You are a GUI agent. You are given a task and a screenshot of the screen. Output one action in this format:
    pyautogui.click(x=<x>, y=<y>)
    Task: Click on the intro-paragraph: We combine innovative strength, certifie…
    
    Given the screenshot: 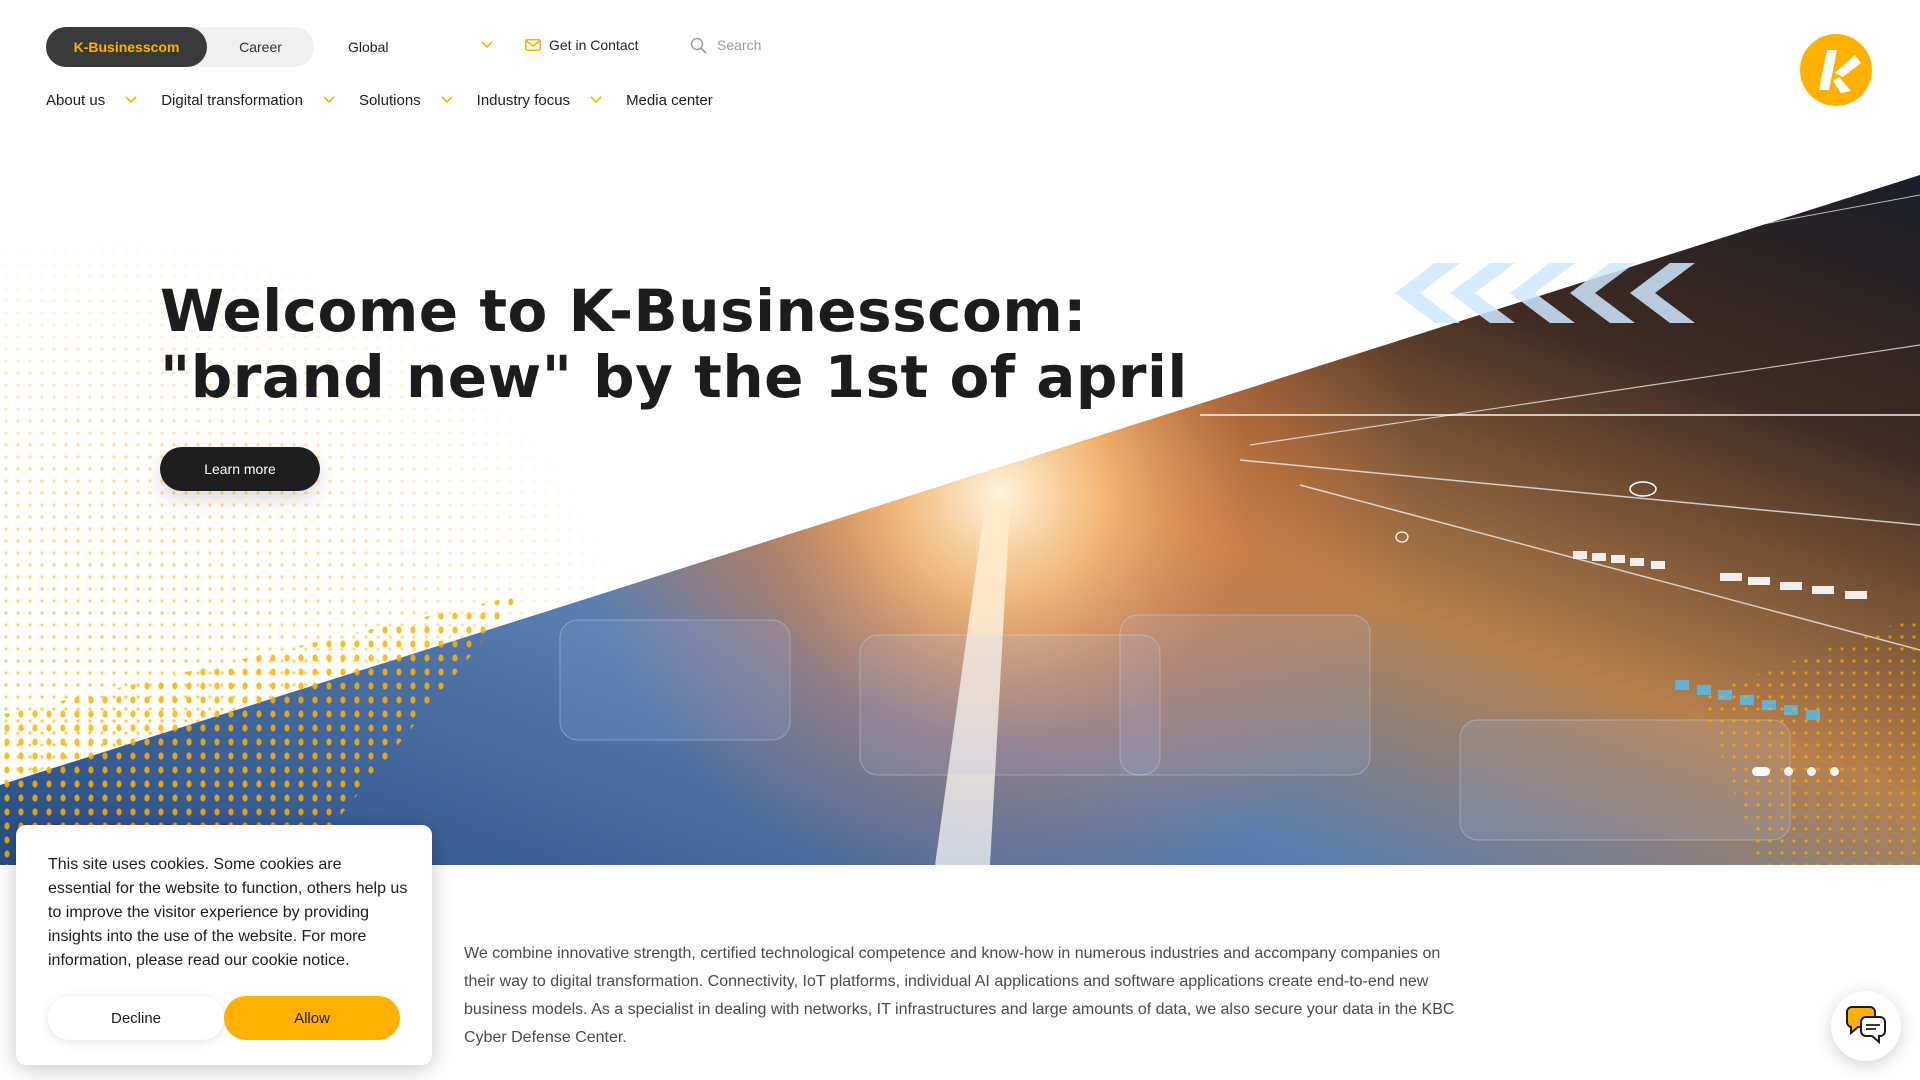 What is the action you would take?
    pyautogui.click(x=959, y=995)
    